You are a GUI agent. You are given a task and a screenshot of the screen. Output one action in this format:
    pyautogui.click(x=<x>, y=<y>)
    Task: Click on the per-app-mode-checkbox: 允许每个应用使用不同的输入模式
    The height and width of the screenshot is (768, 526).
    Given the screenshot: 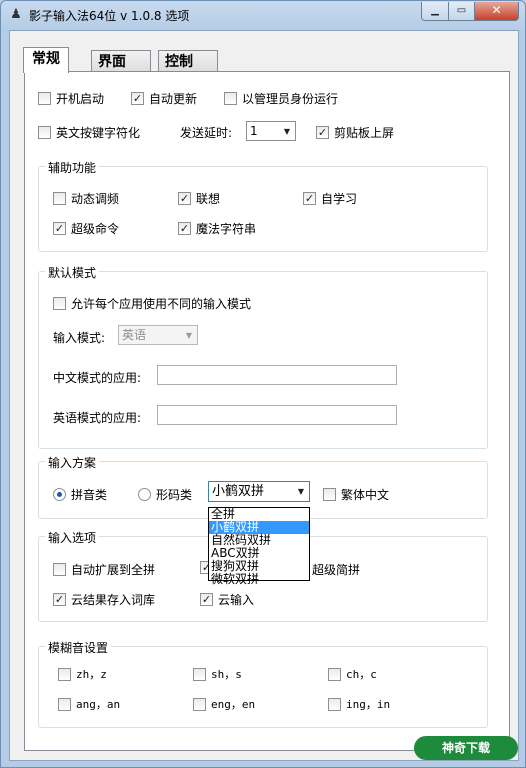 What is the action you would take?
    pyautogui.click(x=152, y=303)
    